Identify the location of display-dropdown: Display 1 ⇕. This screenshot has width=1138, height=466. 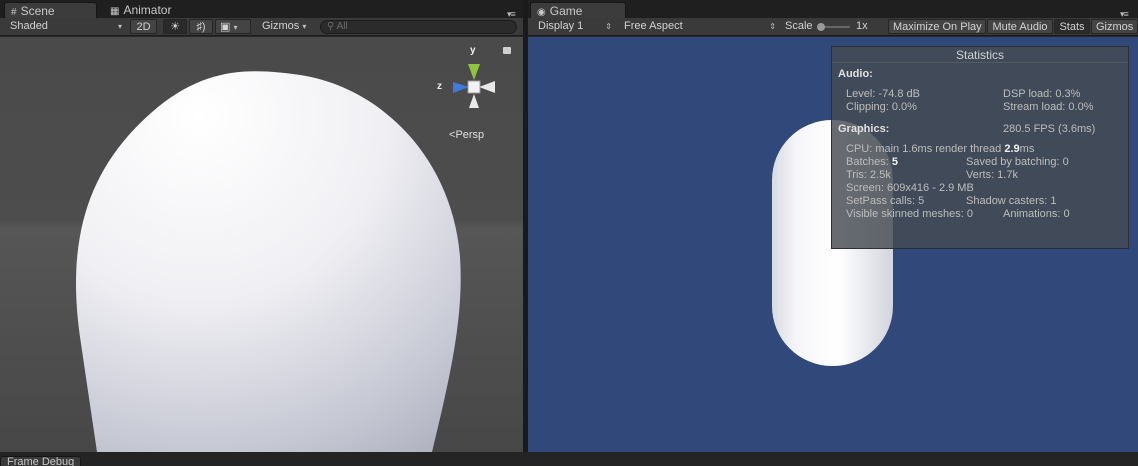
(574, 26).